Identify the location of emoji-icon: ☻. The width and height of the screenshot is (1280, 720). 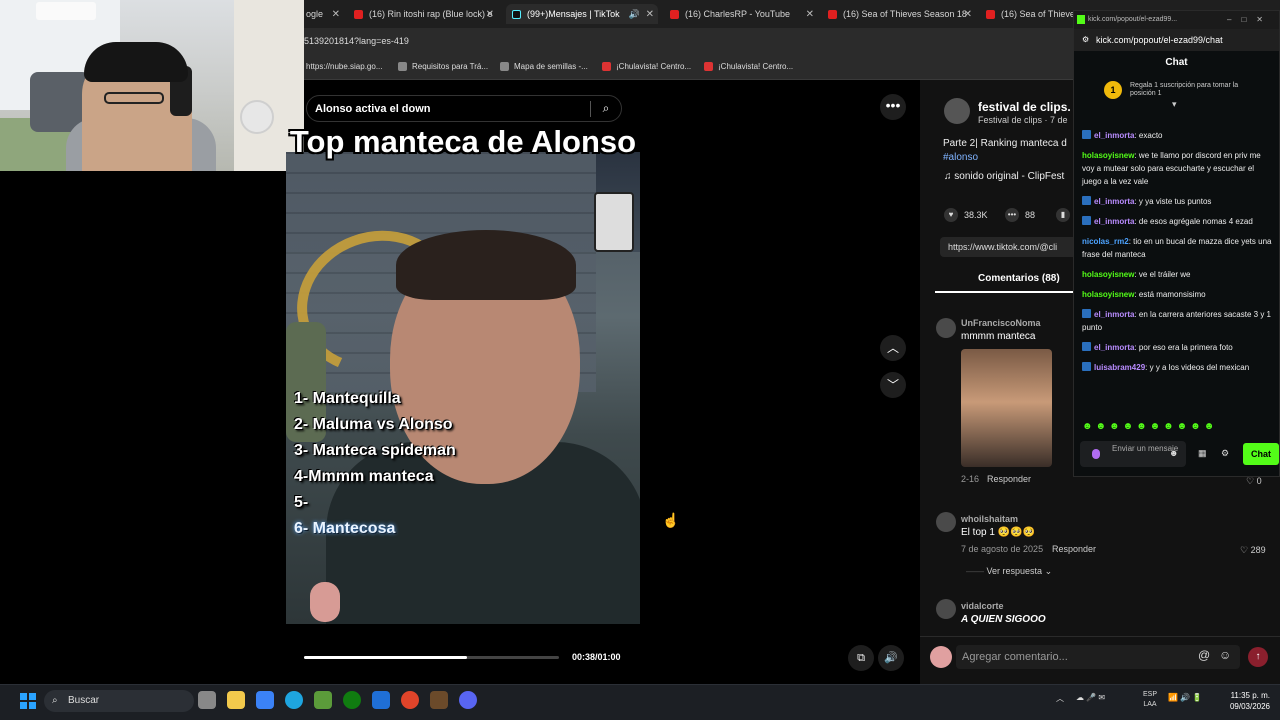
(1173, 453).